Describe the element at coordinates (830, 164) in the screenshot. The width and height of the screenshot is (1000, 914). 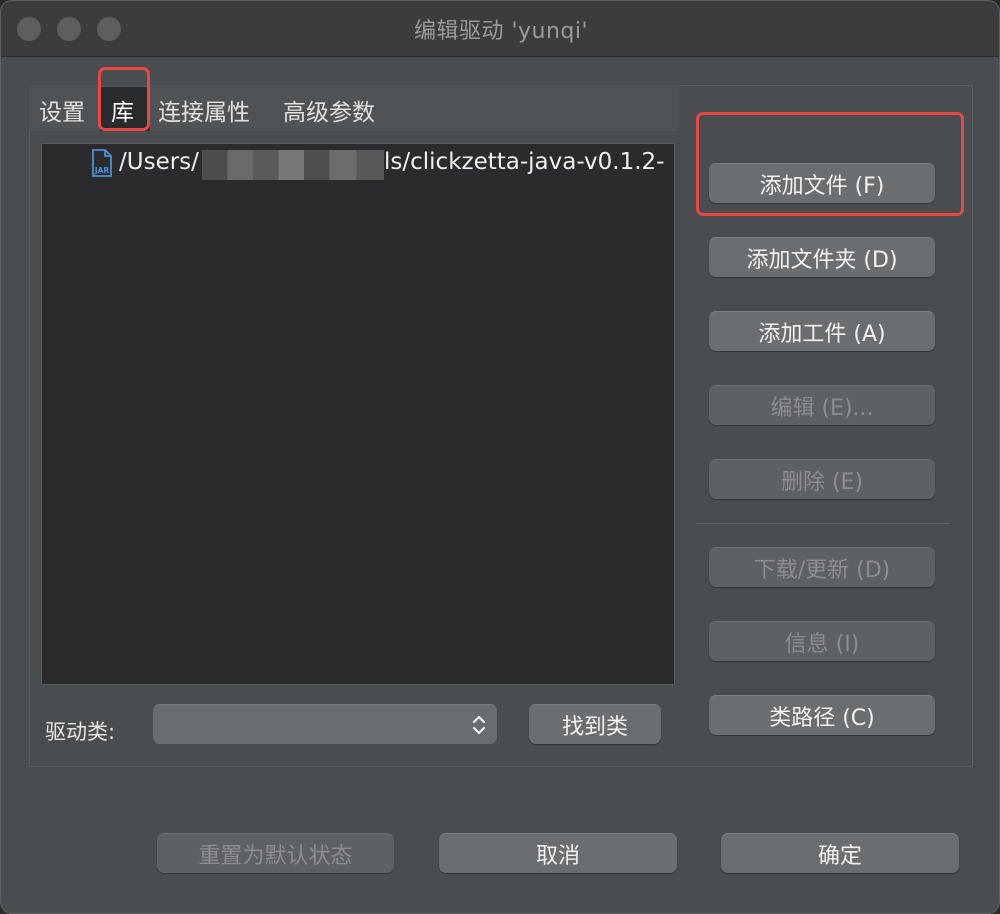
I see `add-file-highlight-box` at that location.